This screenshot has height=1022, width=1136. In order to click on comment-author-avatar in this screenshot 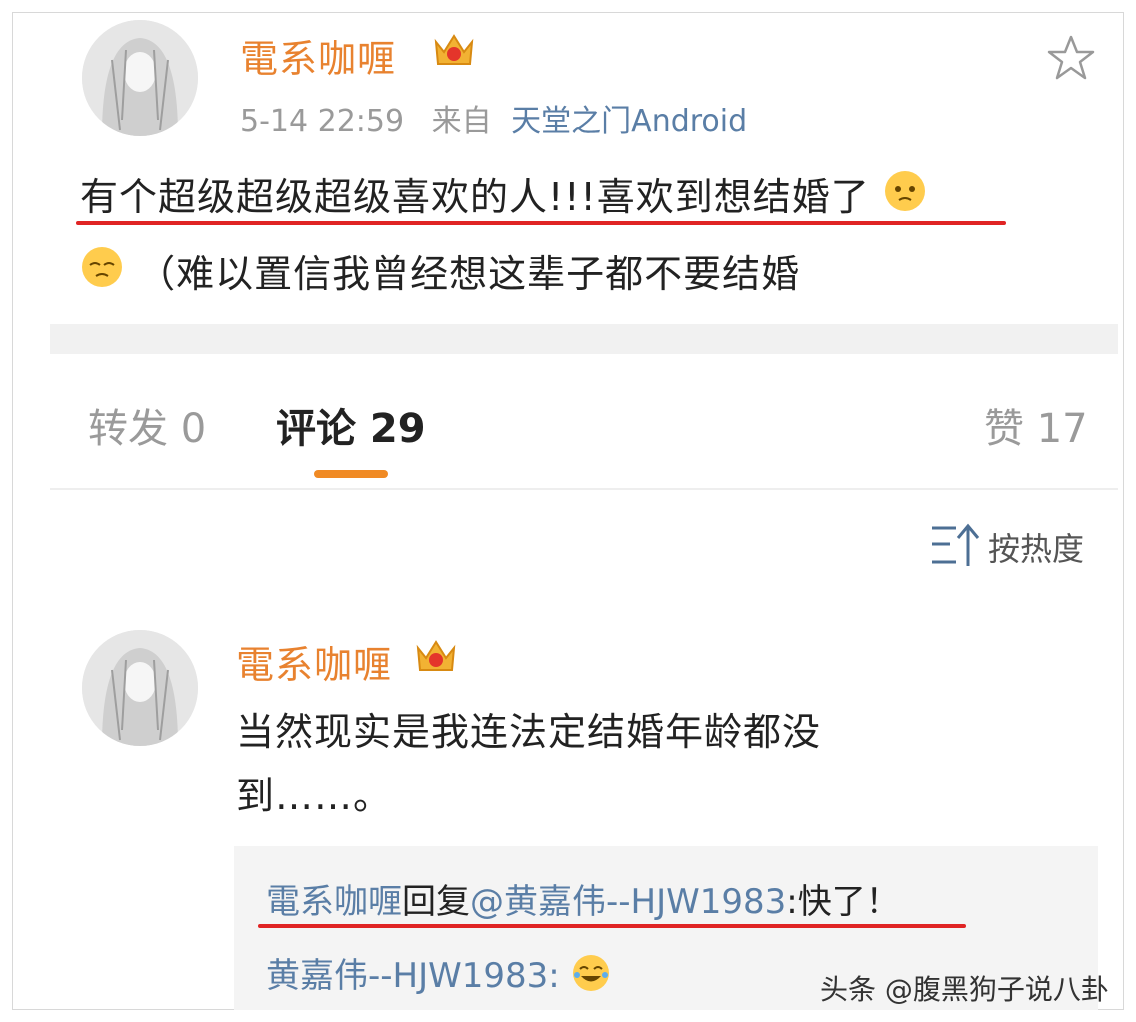, I will do `click(140, 688)`.